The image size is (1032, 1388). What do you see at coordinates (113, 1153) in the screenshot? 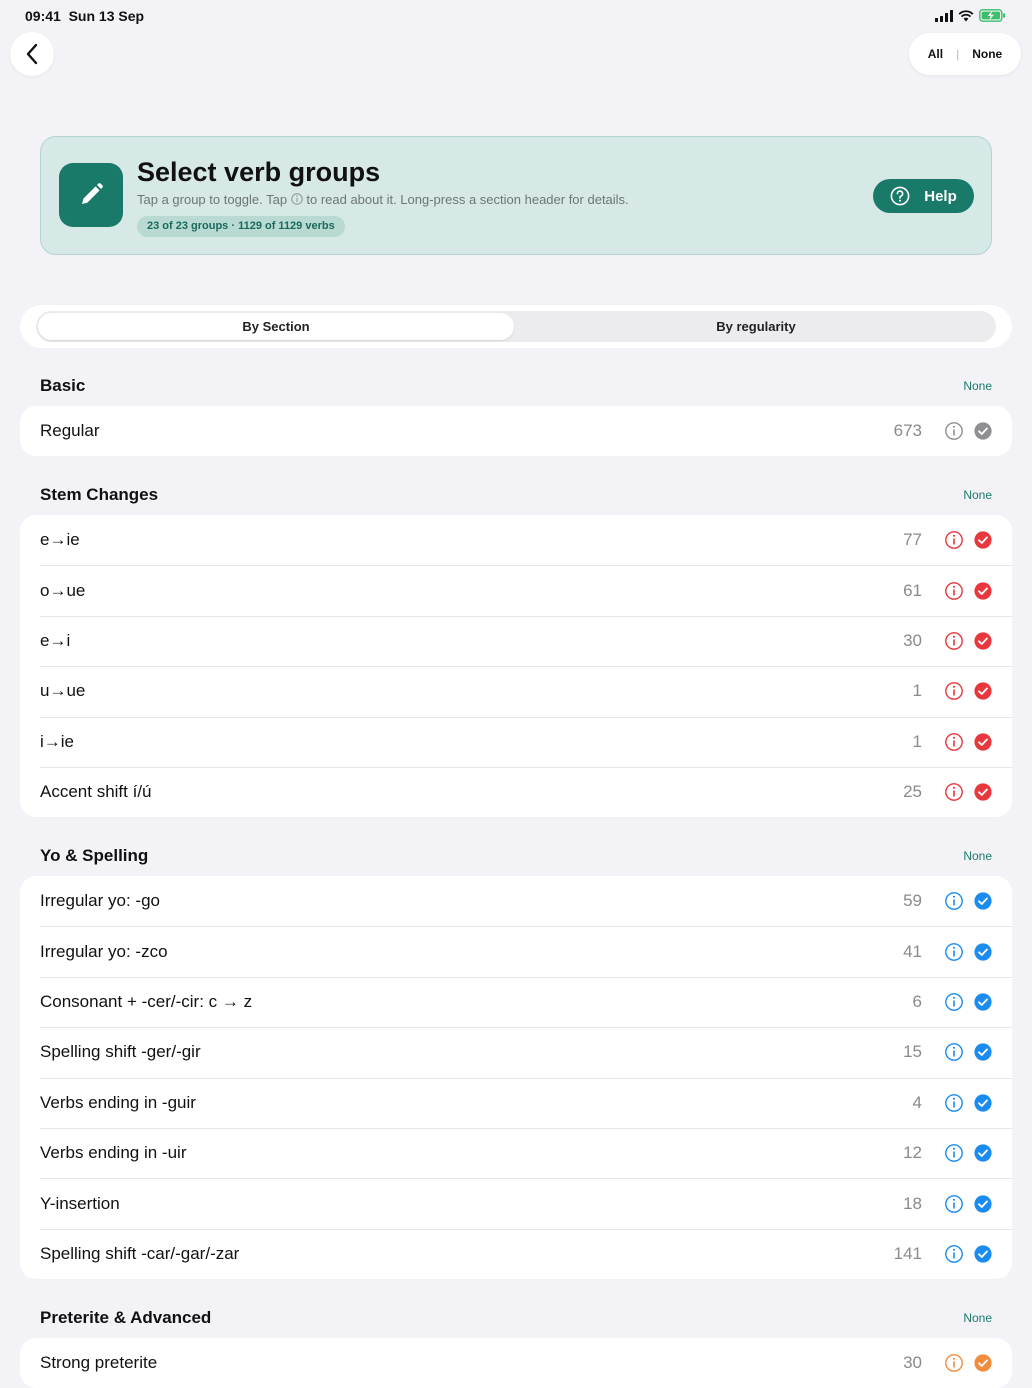
I see `verb-group-label: Verbs ending in -uir` at bounding box center [113, 1153].